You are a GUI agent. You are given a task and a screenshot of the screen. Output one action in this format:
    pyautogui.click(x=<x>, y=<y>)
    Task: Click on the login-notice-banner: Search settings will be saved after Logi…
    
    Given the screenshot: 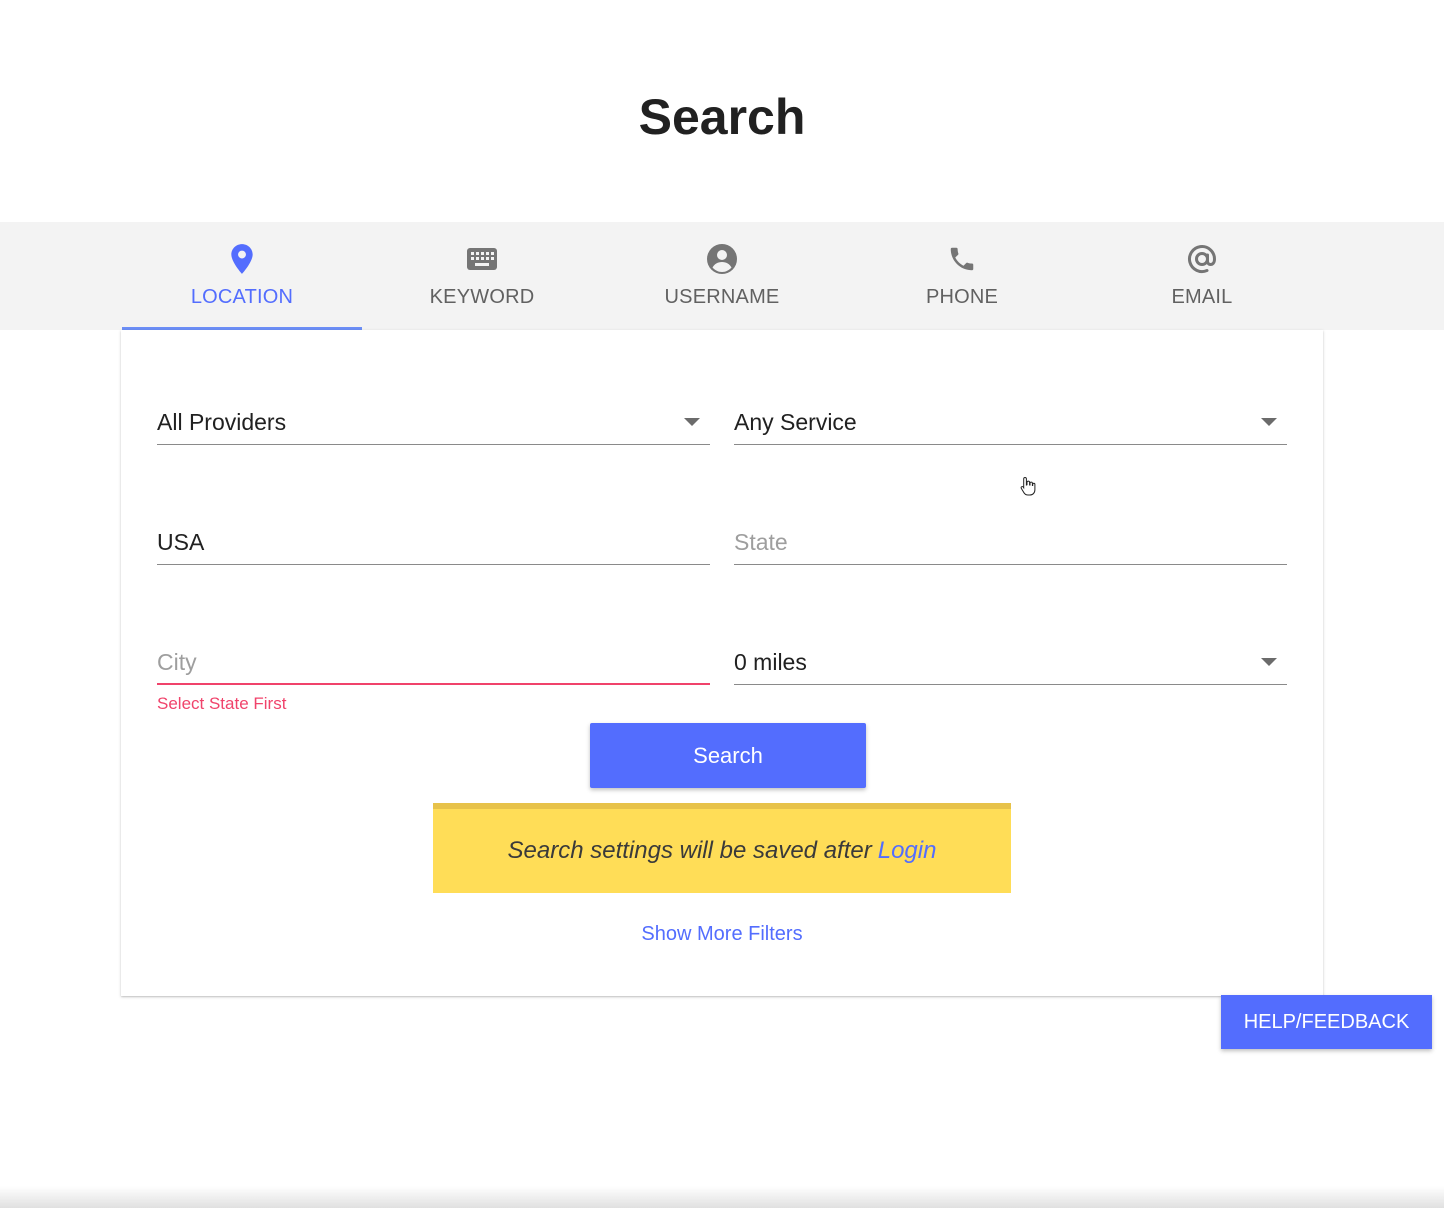 What is the action you would take?
    pyautogui.click(x=722, y=848)
    